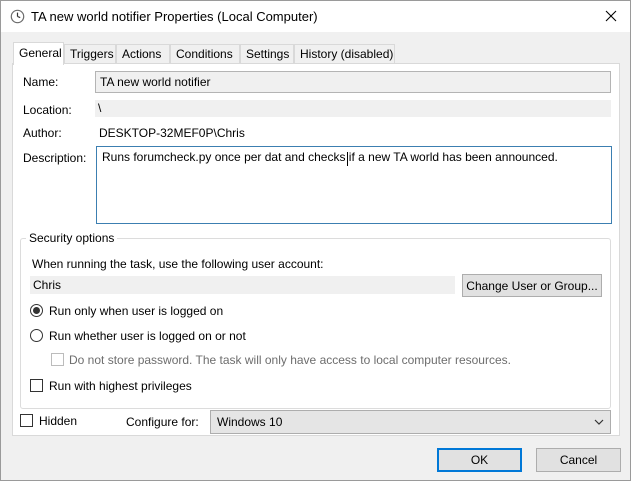 This screenshot has height=481, width=631. Describe the element at coordinates (172, 133) in the screenshot. I see `author-value: DESKTOP-32MEF0P\Chris` at that location.